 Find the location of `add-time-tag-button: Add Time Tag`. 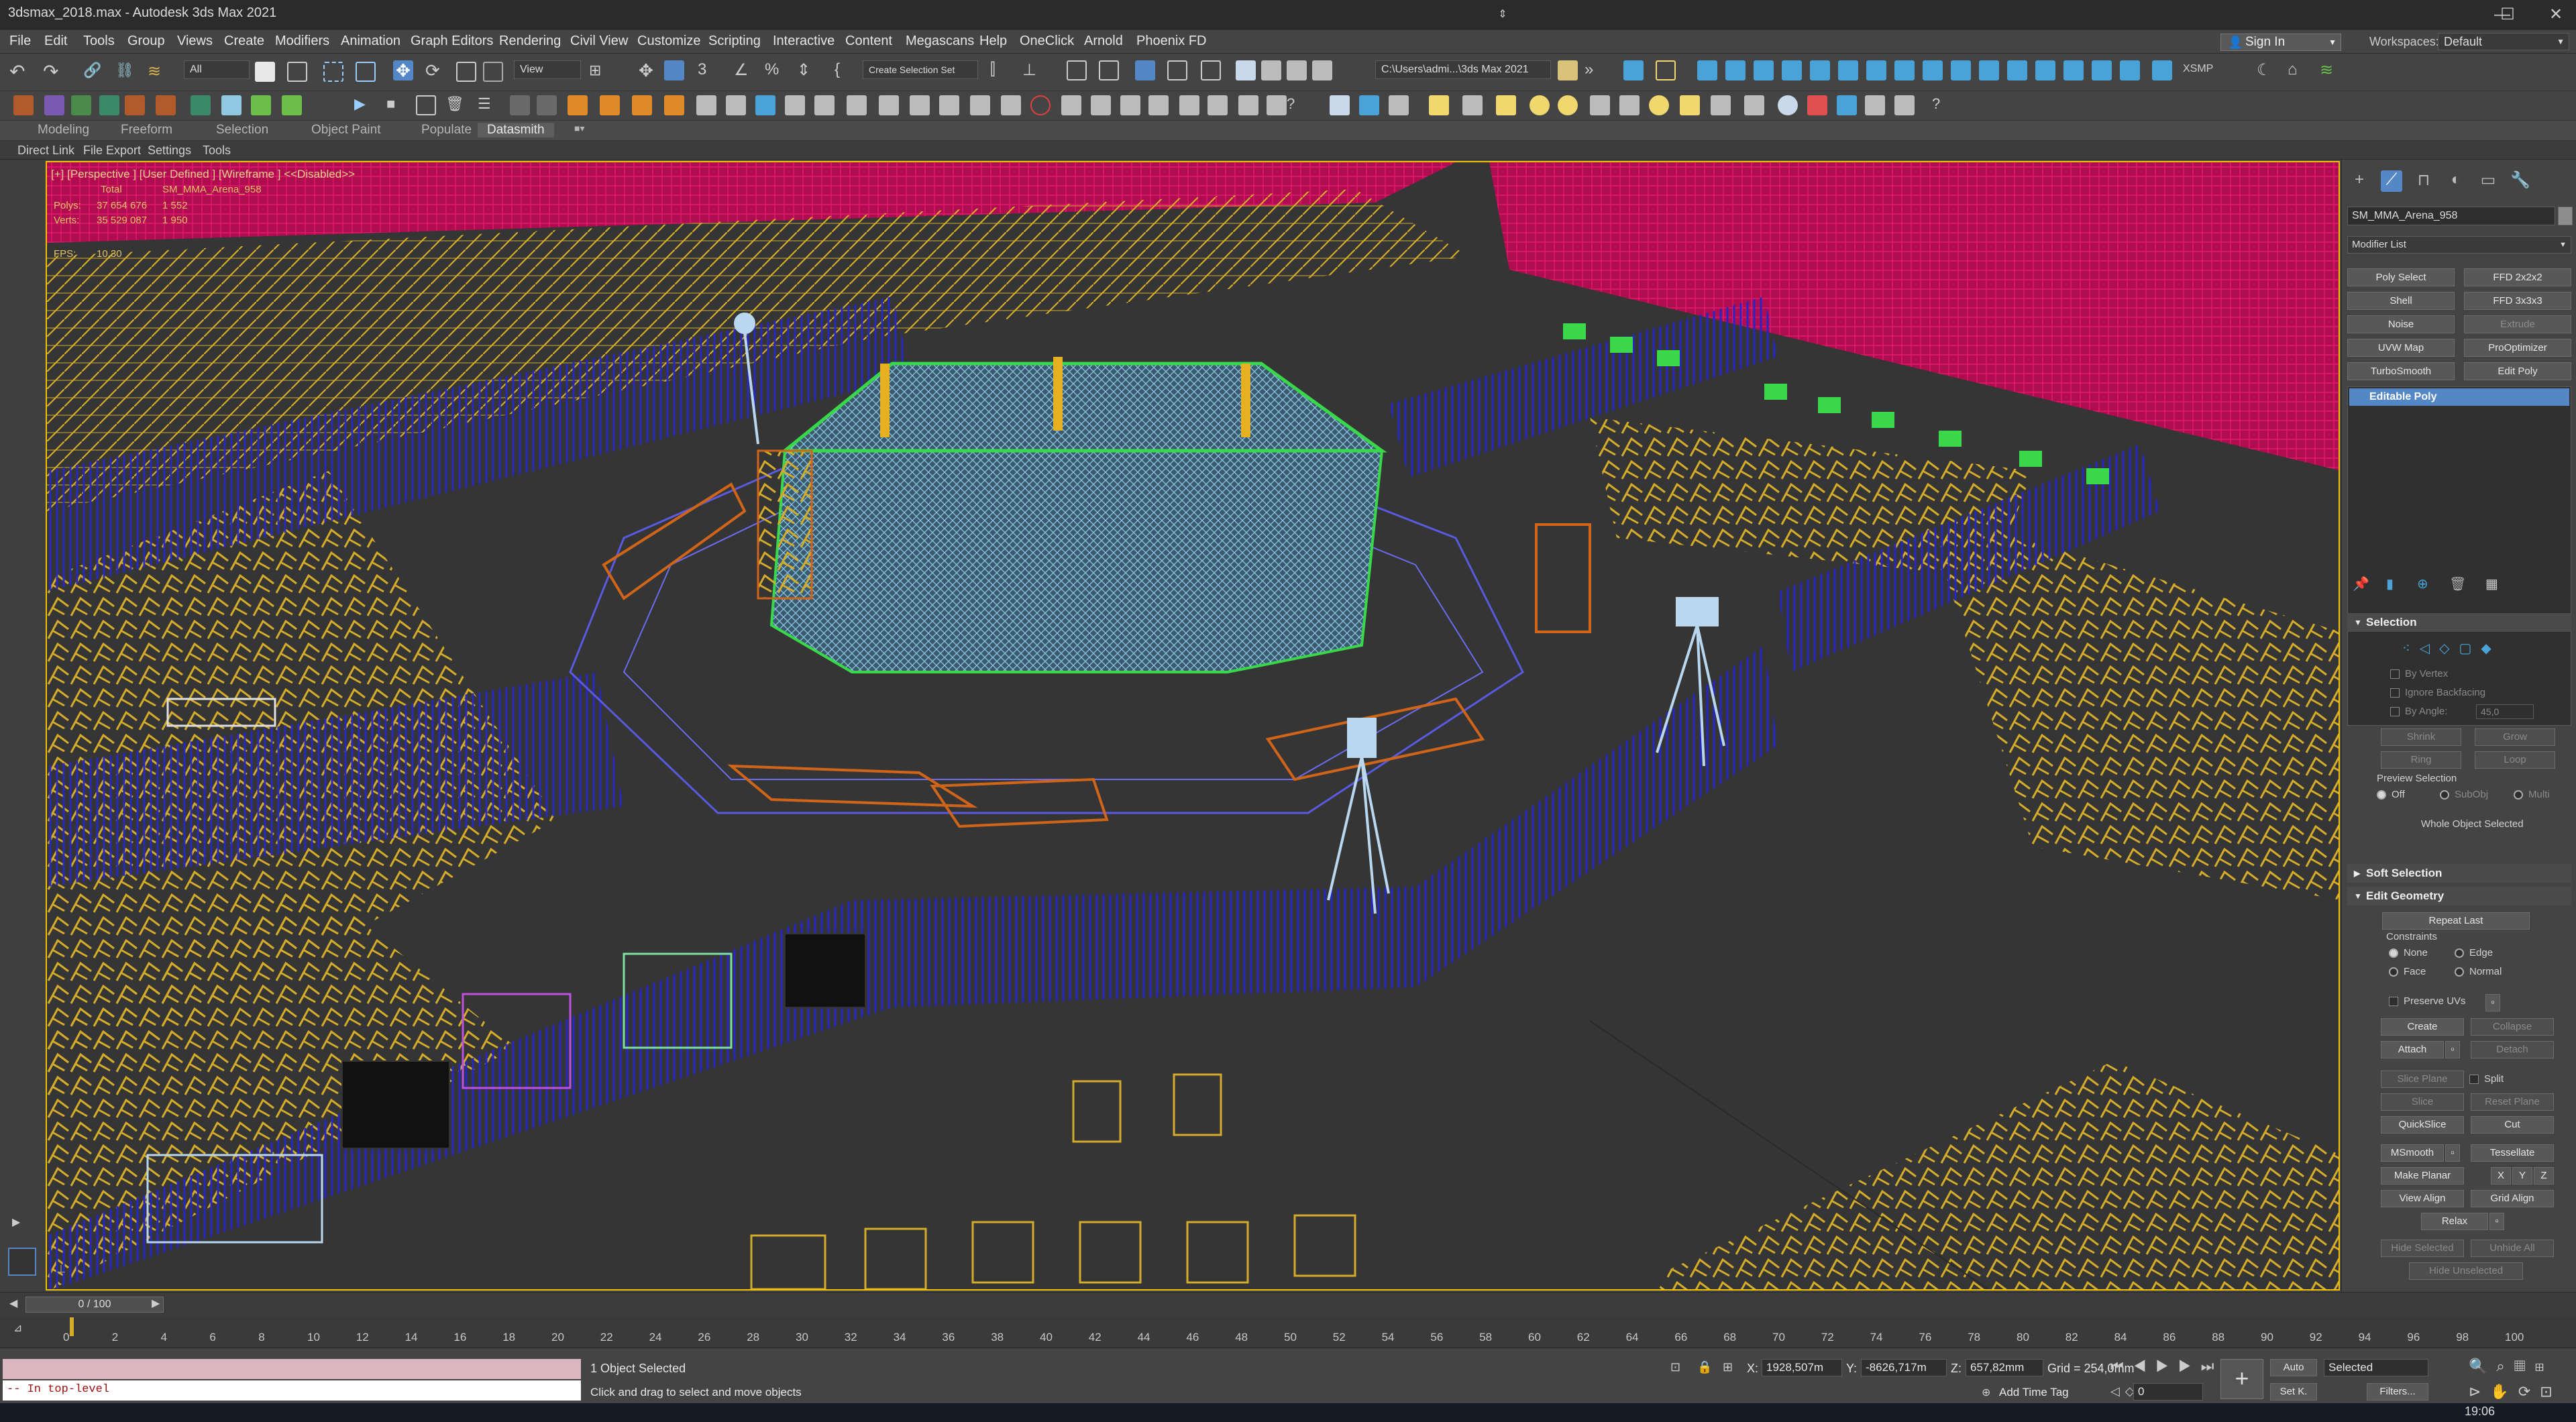

add-time-tag-button: Add Time Tag is located at coordinates (2034, 1393).